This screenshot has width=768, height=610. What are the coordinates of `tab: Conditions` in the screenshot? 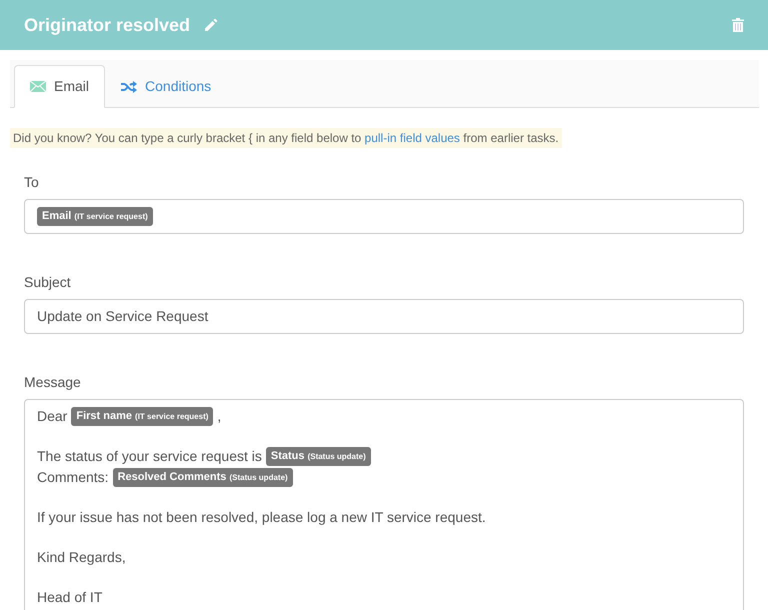 It's located at (166, 86).